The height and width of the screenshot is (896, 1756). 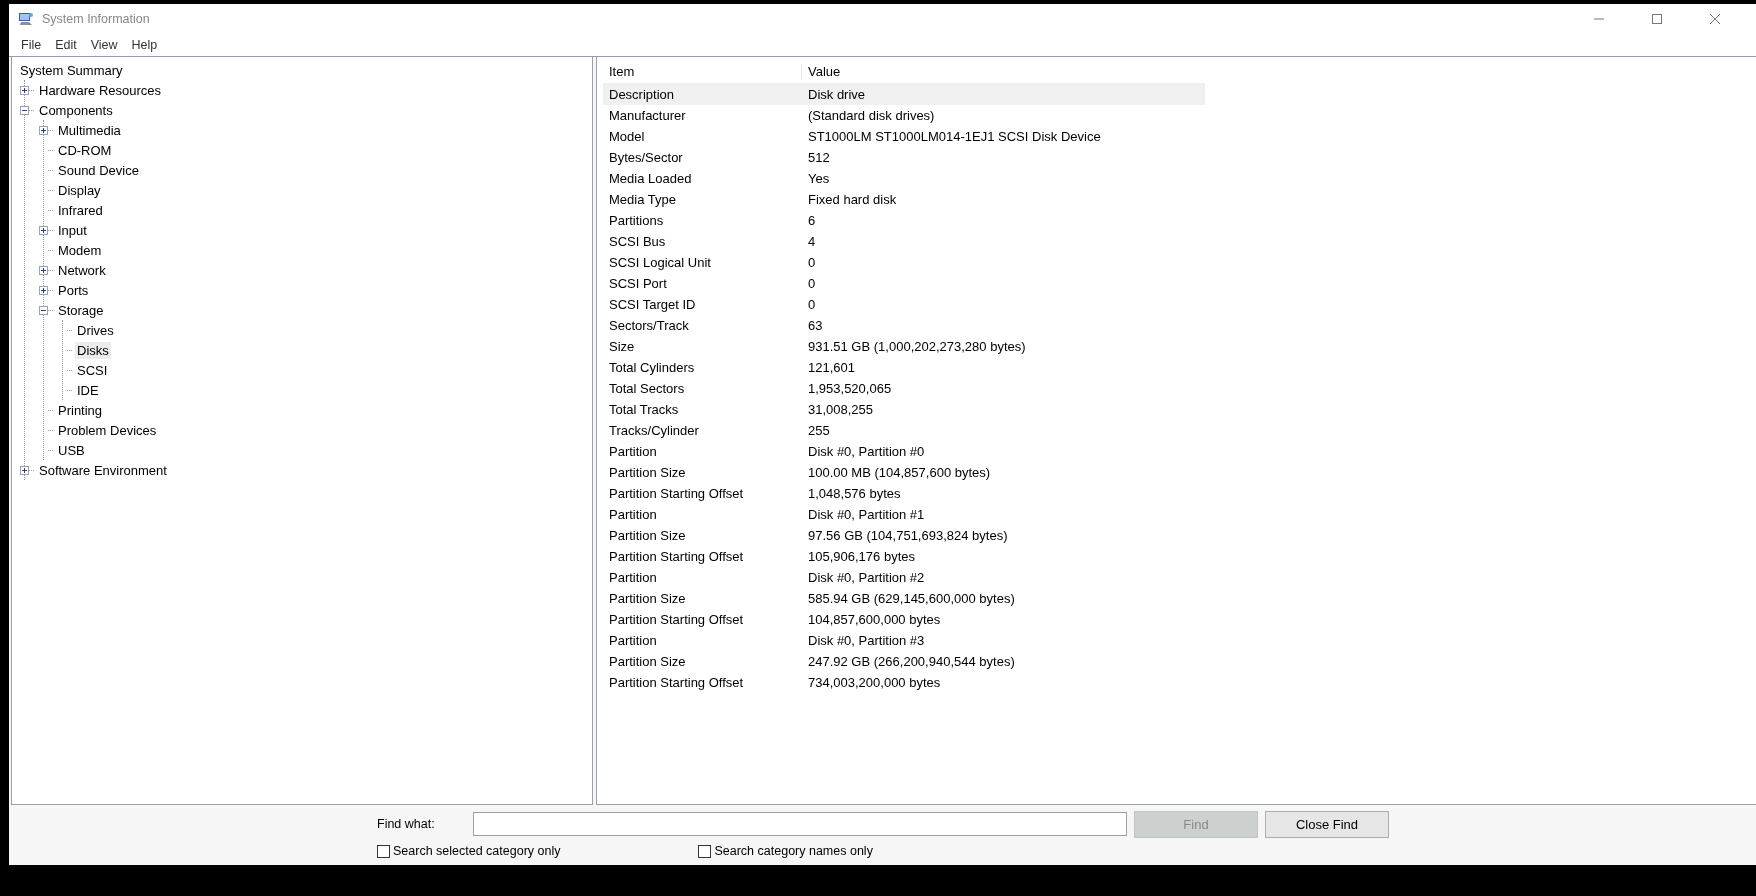 I want to click on tree-item: Printing, so click(x=80, y=410).